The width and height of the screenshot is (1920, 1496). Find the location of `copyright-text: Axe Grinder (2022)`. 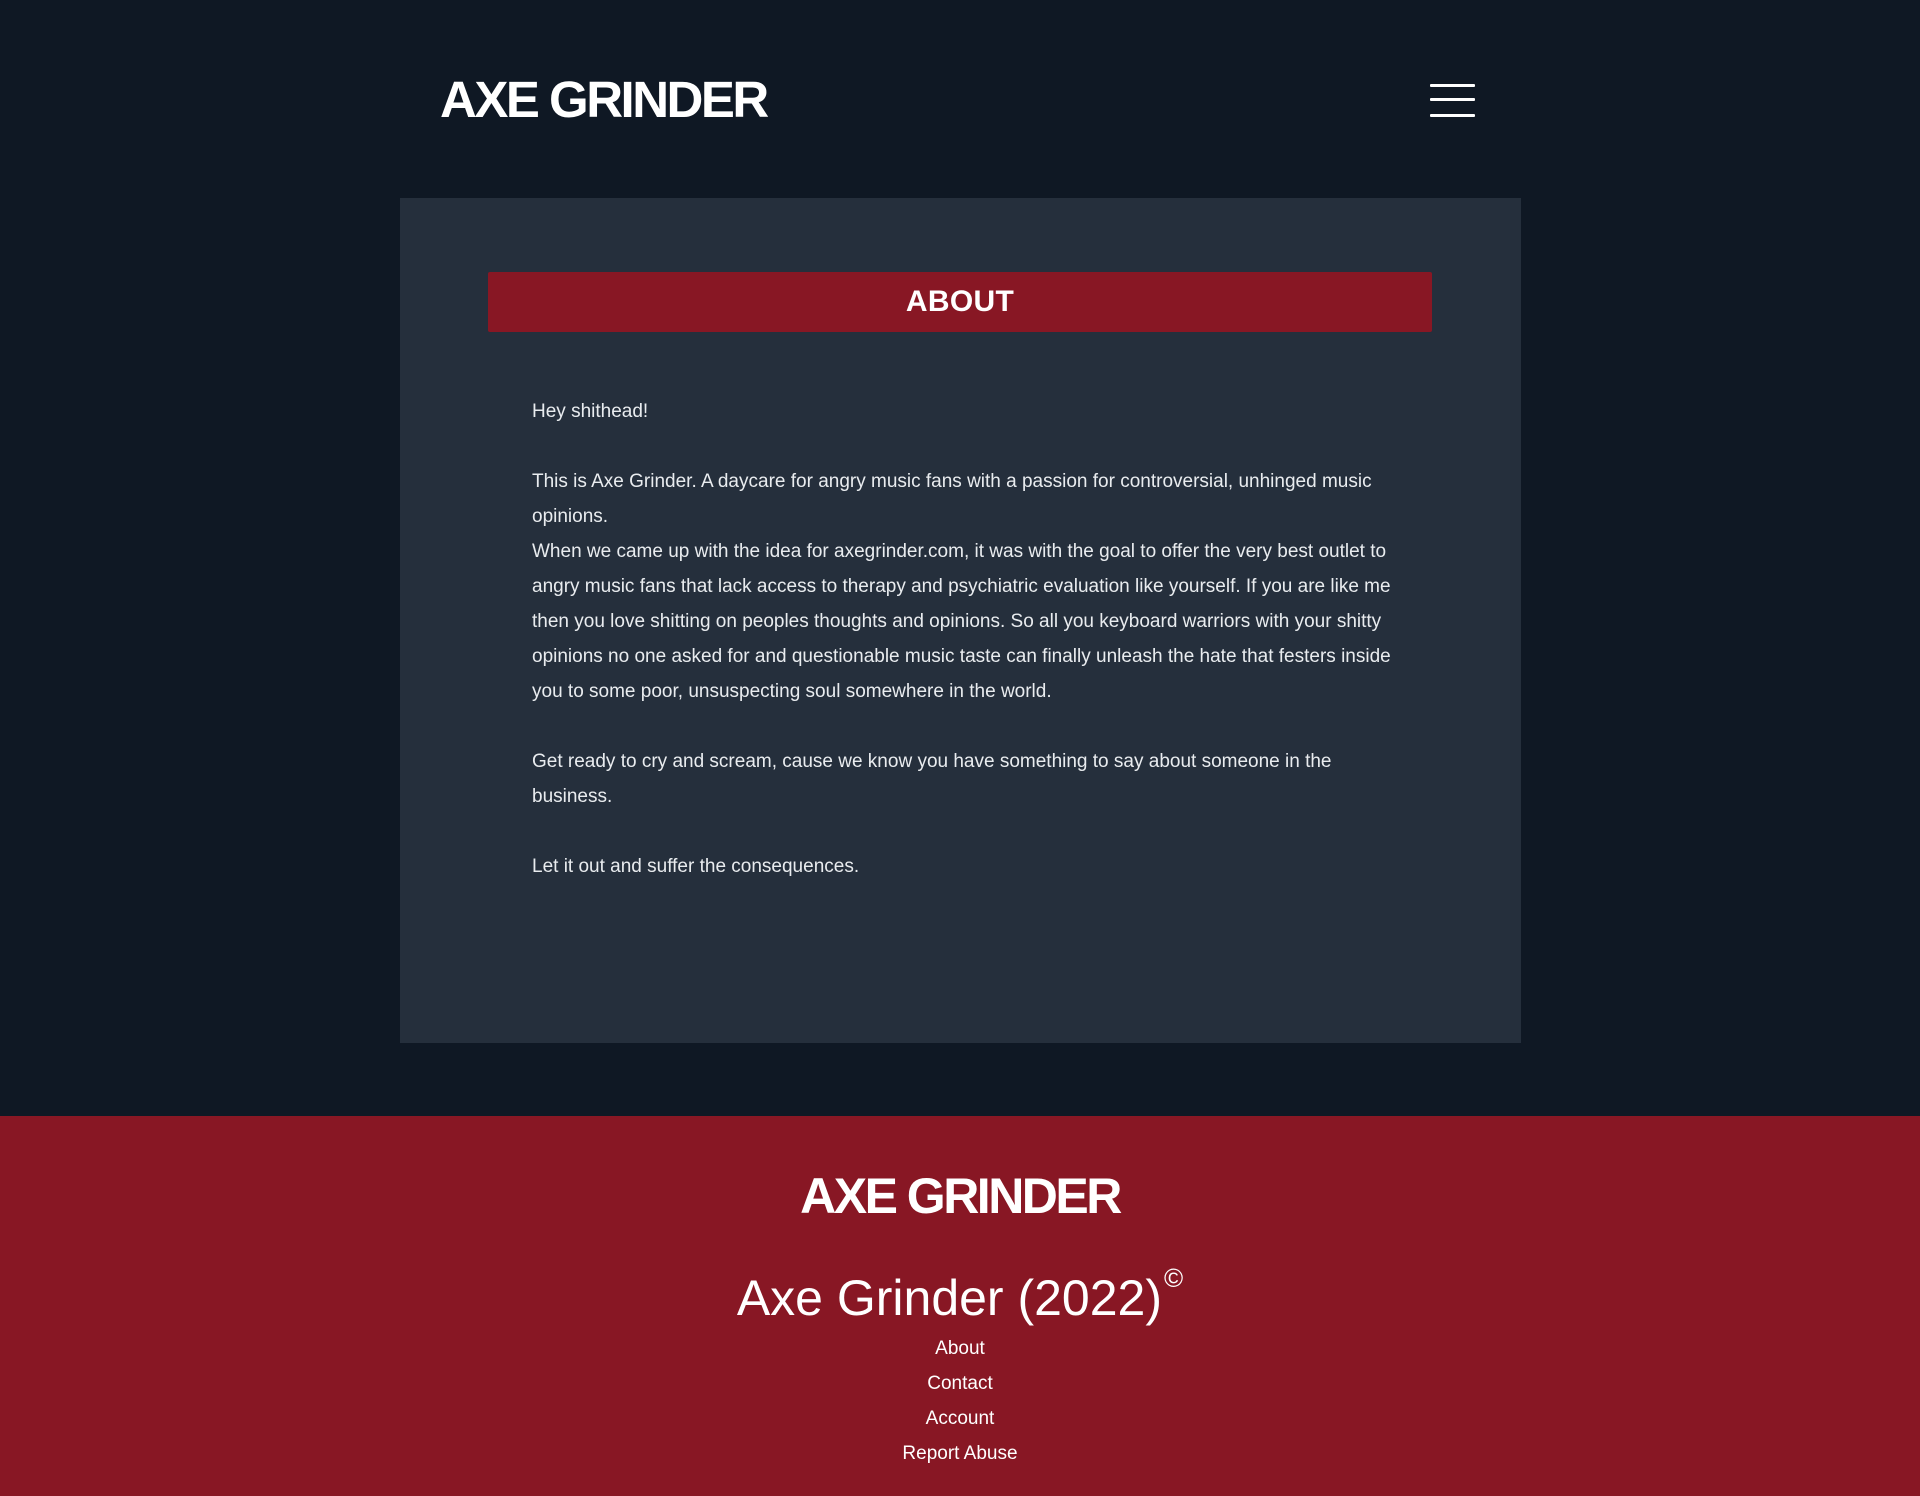

copyright-text: Axe Grinder (2022) is located at coordinates (949, 1298).